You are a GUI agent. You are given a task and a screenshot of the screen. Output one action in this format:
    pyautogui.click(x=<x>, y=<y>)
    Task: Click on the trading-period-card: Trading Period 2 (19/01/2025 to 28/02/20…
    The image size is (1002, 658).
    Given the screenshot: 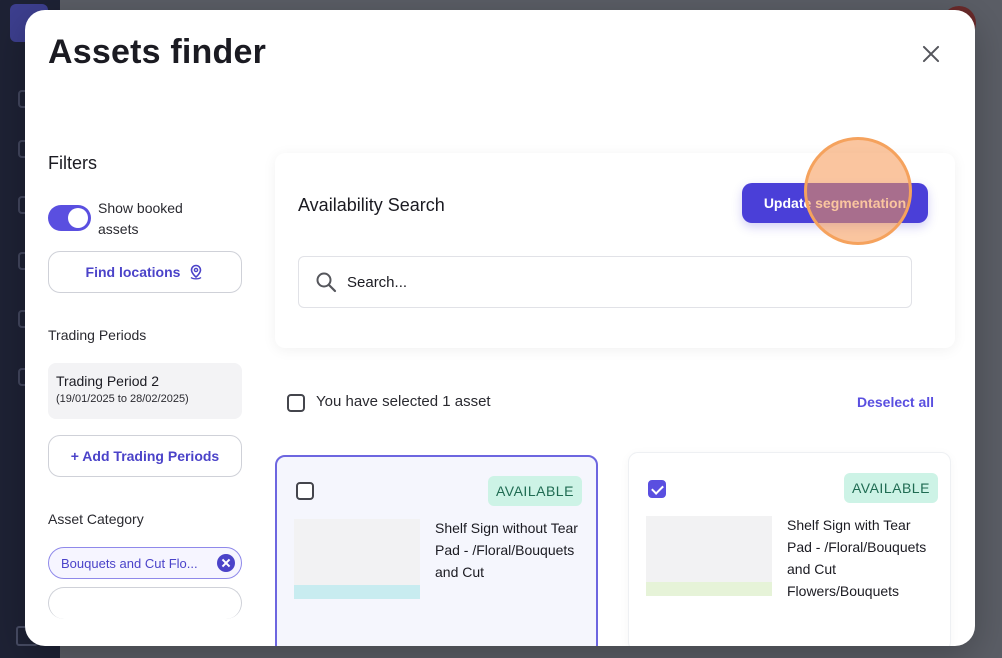 What is the action you would take?
    pyautogui.click(x=145, y=391)
    